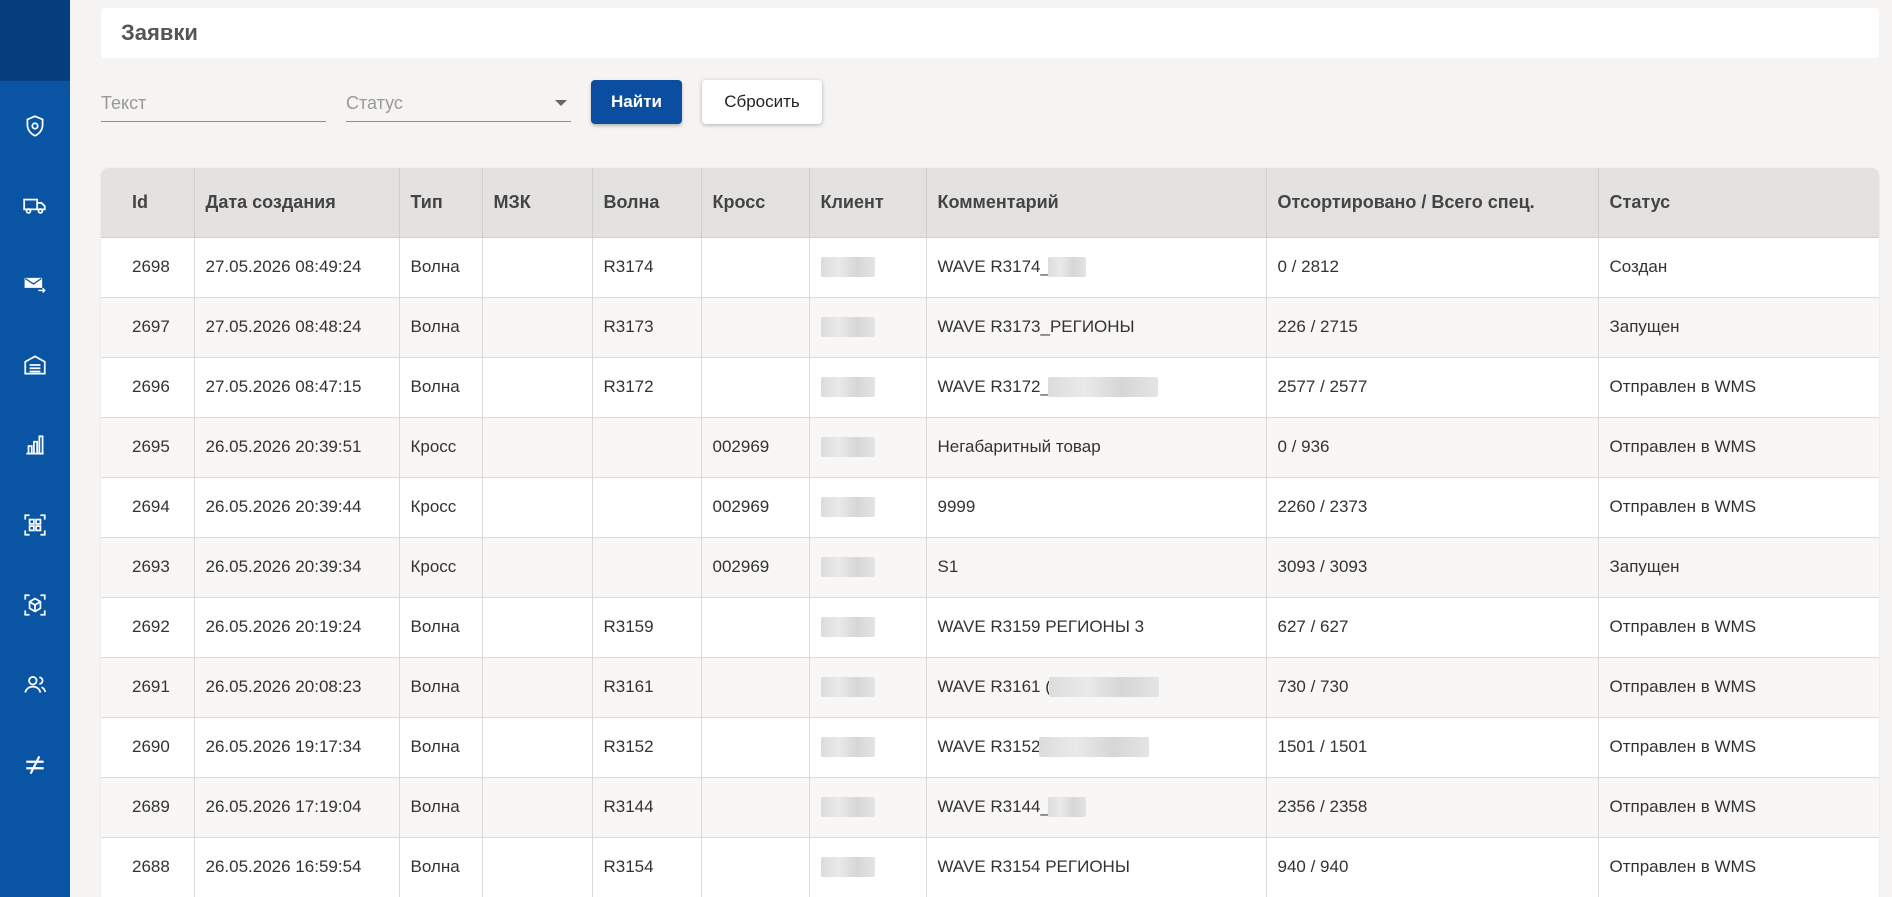 This screenshot has width=1892, height=897. What do you see at coordinates (755, 203) in the screenshot?
I see `column-header: Кросс` at bounding box center [755, 203].